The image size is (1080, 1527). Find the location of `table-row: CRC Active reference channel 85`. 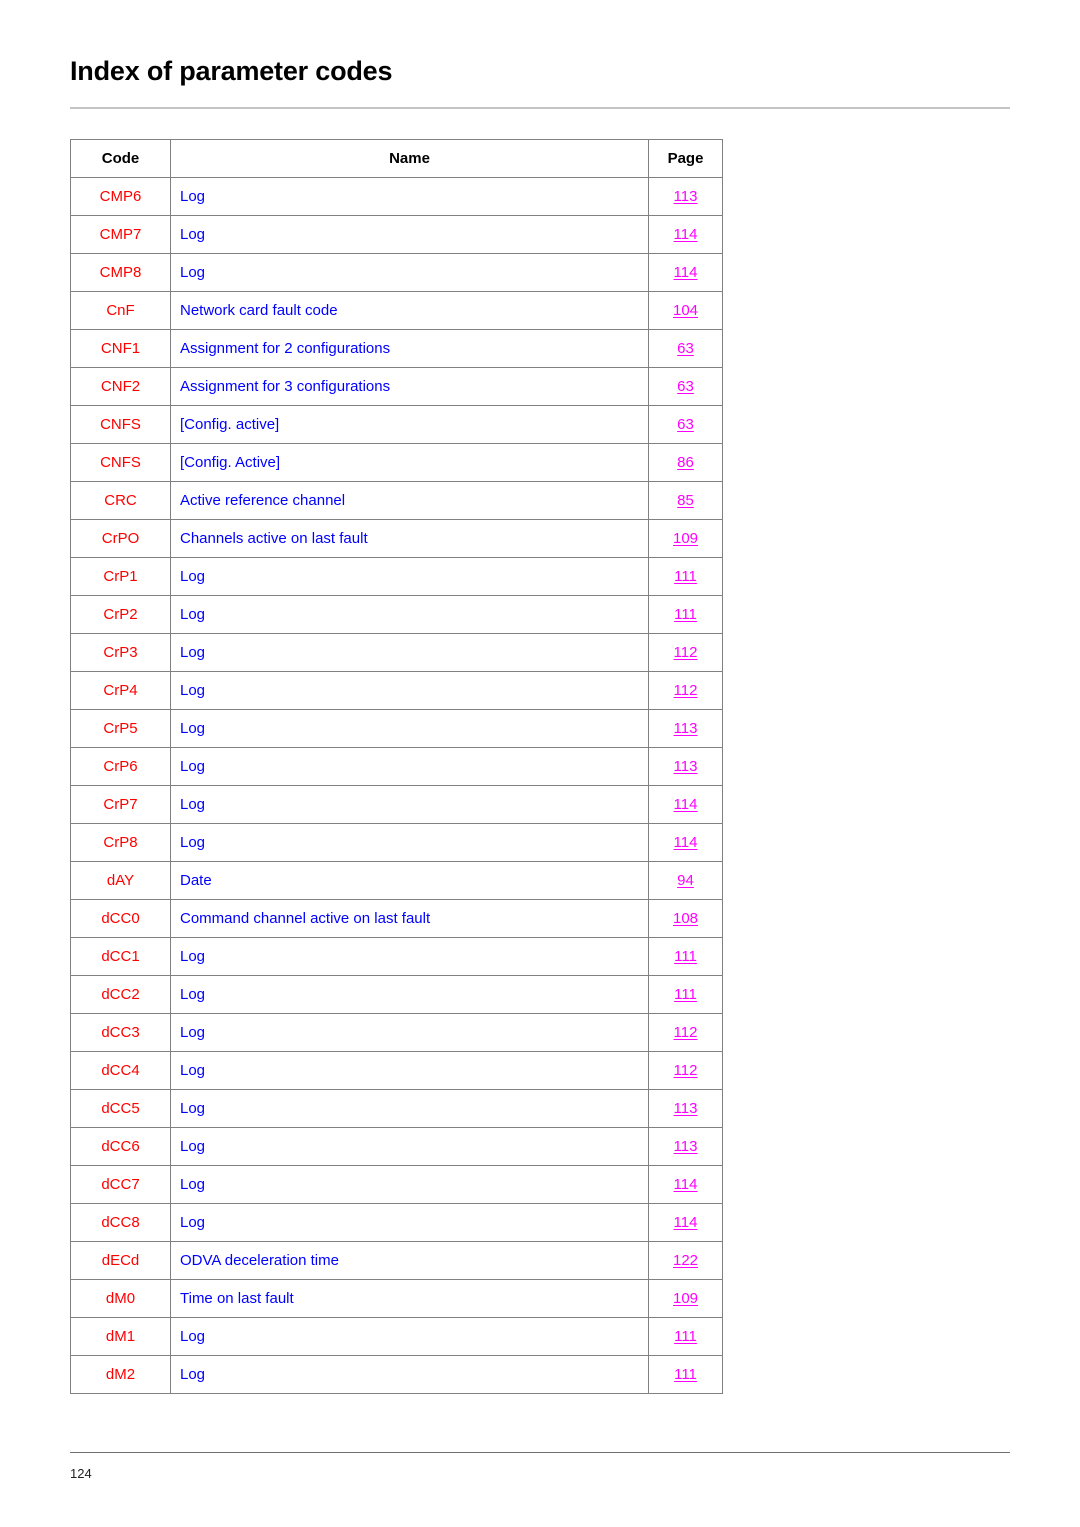

table-row: CRC Active reference channel 85 is located at coordinates (396, 500).